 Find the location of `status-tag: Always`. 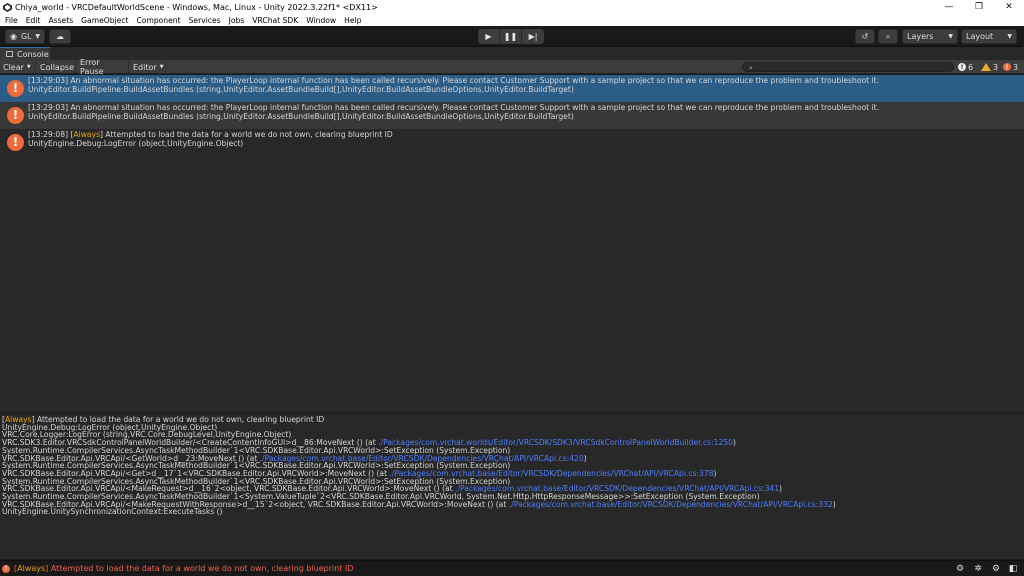

status-tag: Always is located at coordinates (31, 568).